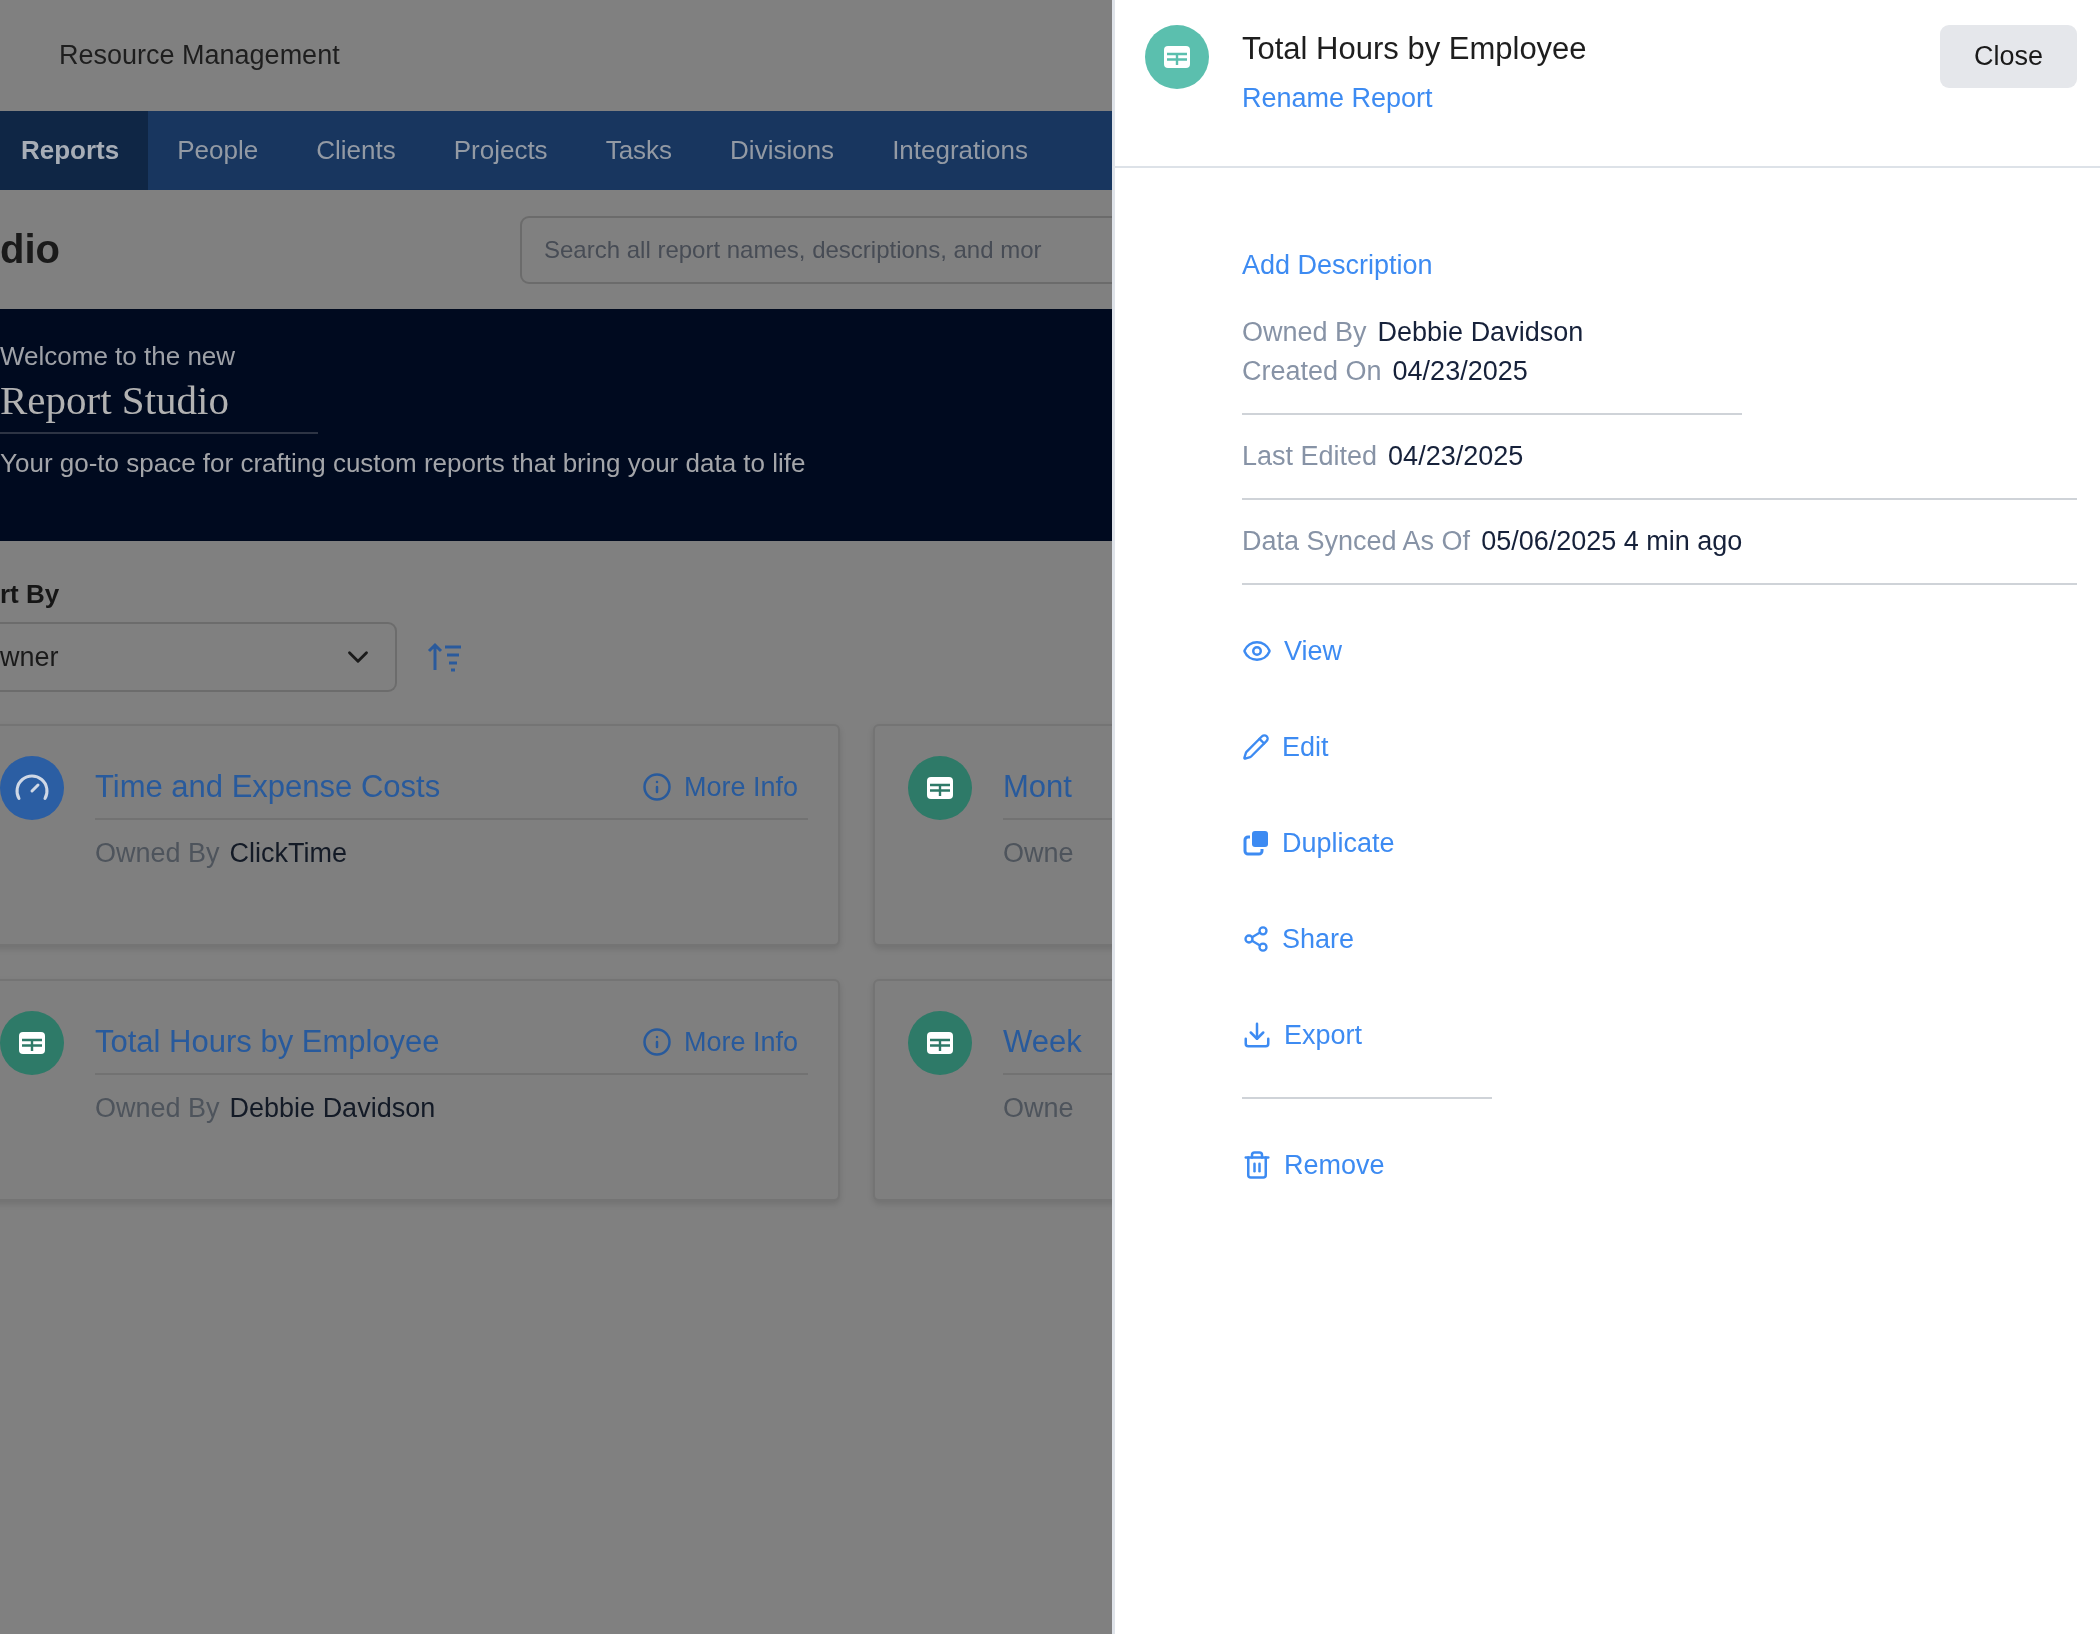 This screenshot has width=2100, height=1634. Describe the element at coordinates (74, 150) in the screenshot. I see `nav-tab: Reports` at that location.